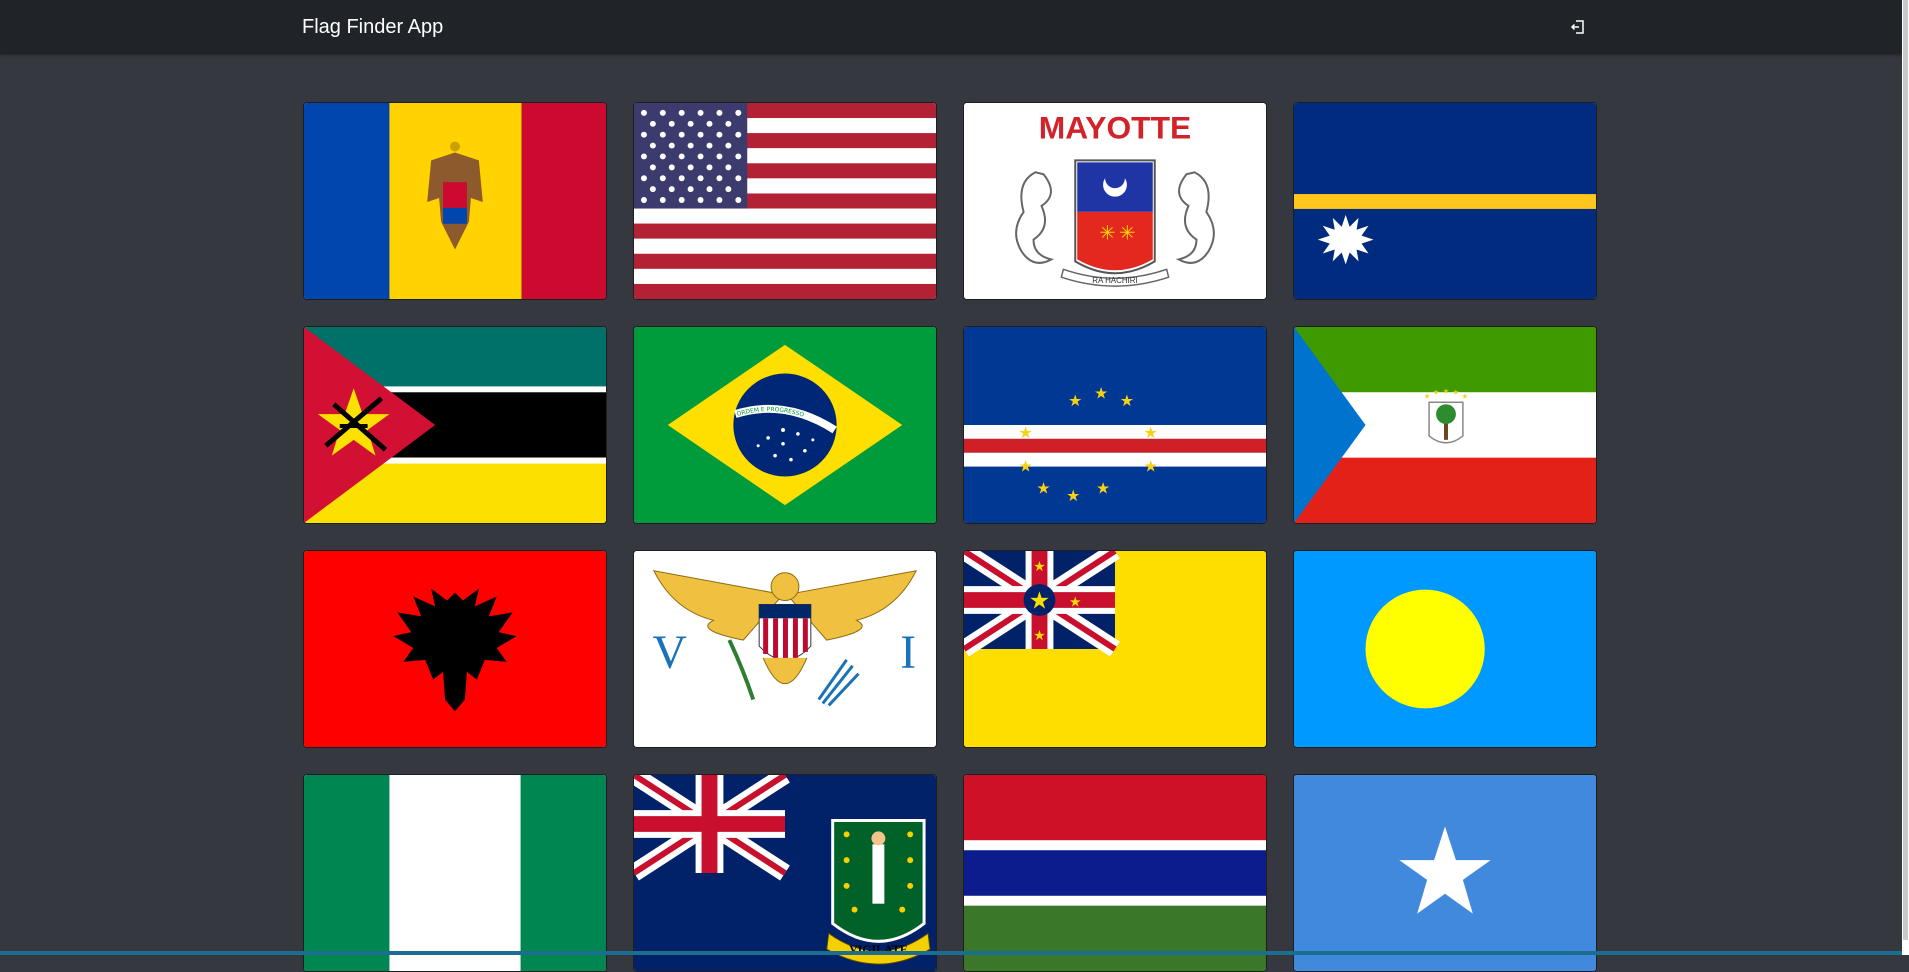  What do you see at coordinates (1905, 470) in the screenshot?
I see `scrollbar-thumb` at bounding box center [1905, 470].